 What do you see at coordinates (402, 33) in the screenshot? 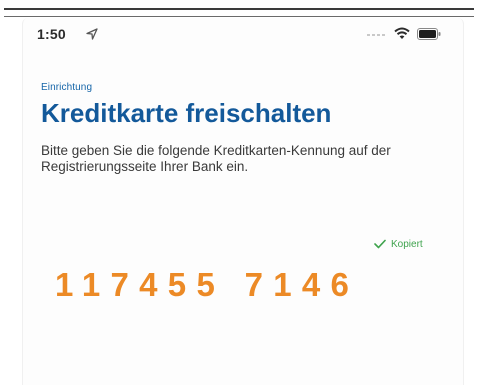
I see `wifi-icon` at bounding box center [402, 33].